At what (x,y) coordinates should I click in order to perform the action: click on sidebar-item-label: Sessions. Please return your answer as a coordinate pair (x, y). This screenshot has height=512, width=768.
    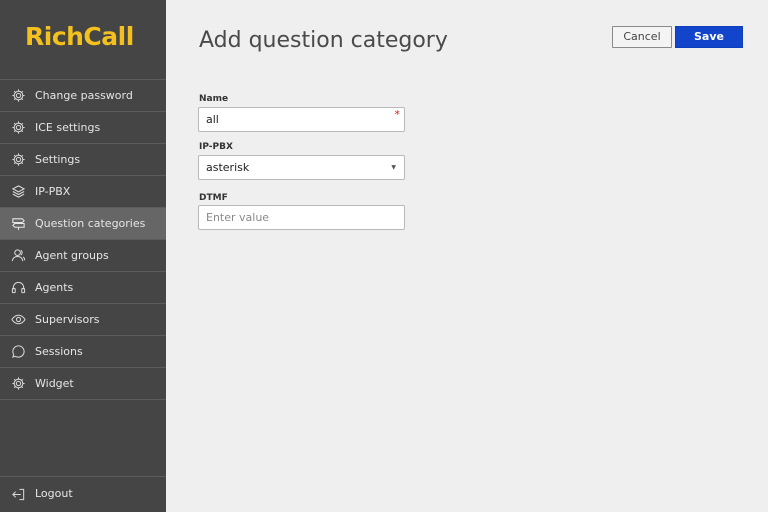
    Looking at the image, I should click on (59, 351).